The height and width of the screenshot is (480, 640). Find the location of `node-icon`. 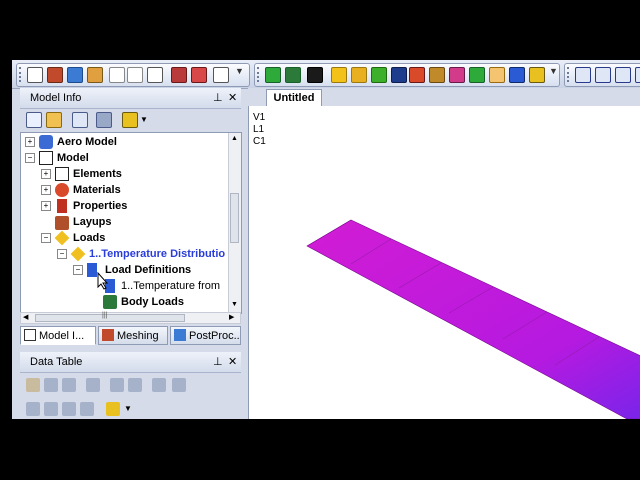

node-icon is located at coordinates (273, 75).